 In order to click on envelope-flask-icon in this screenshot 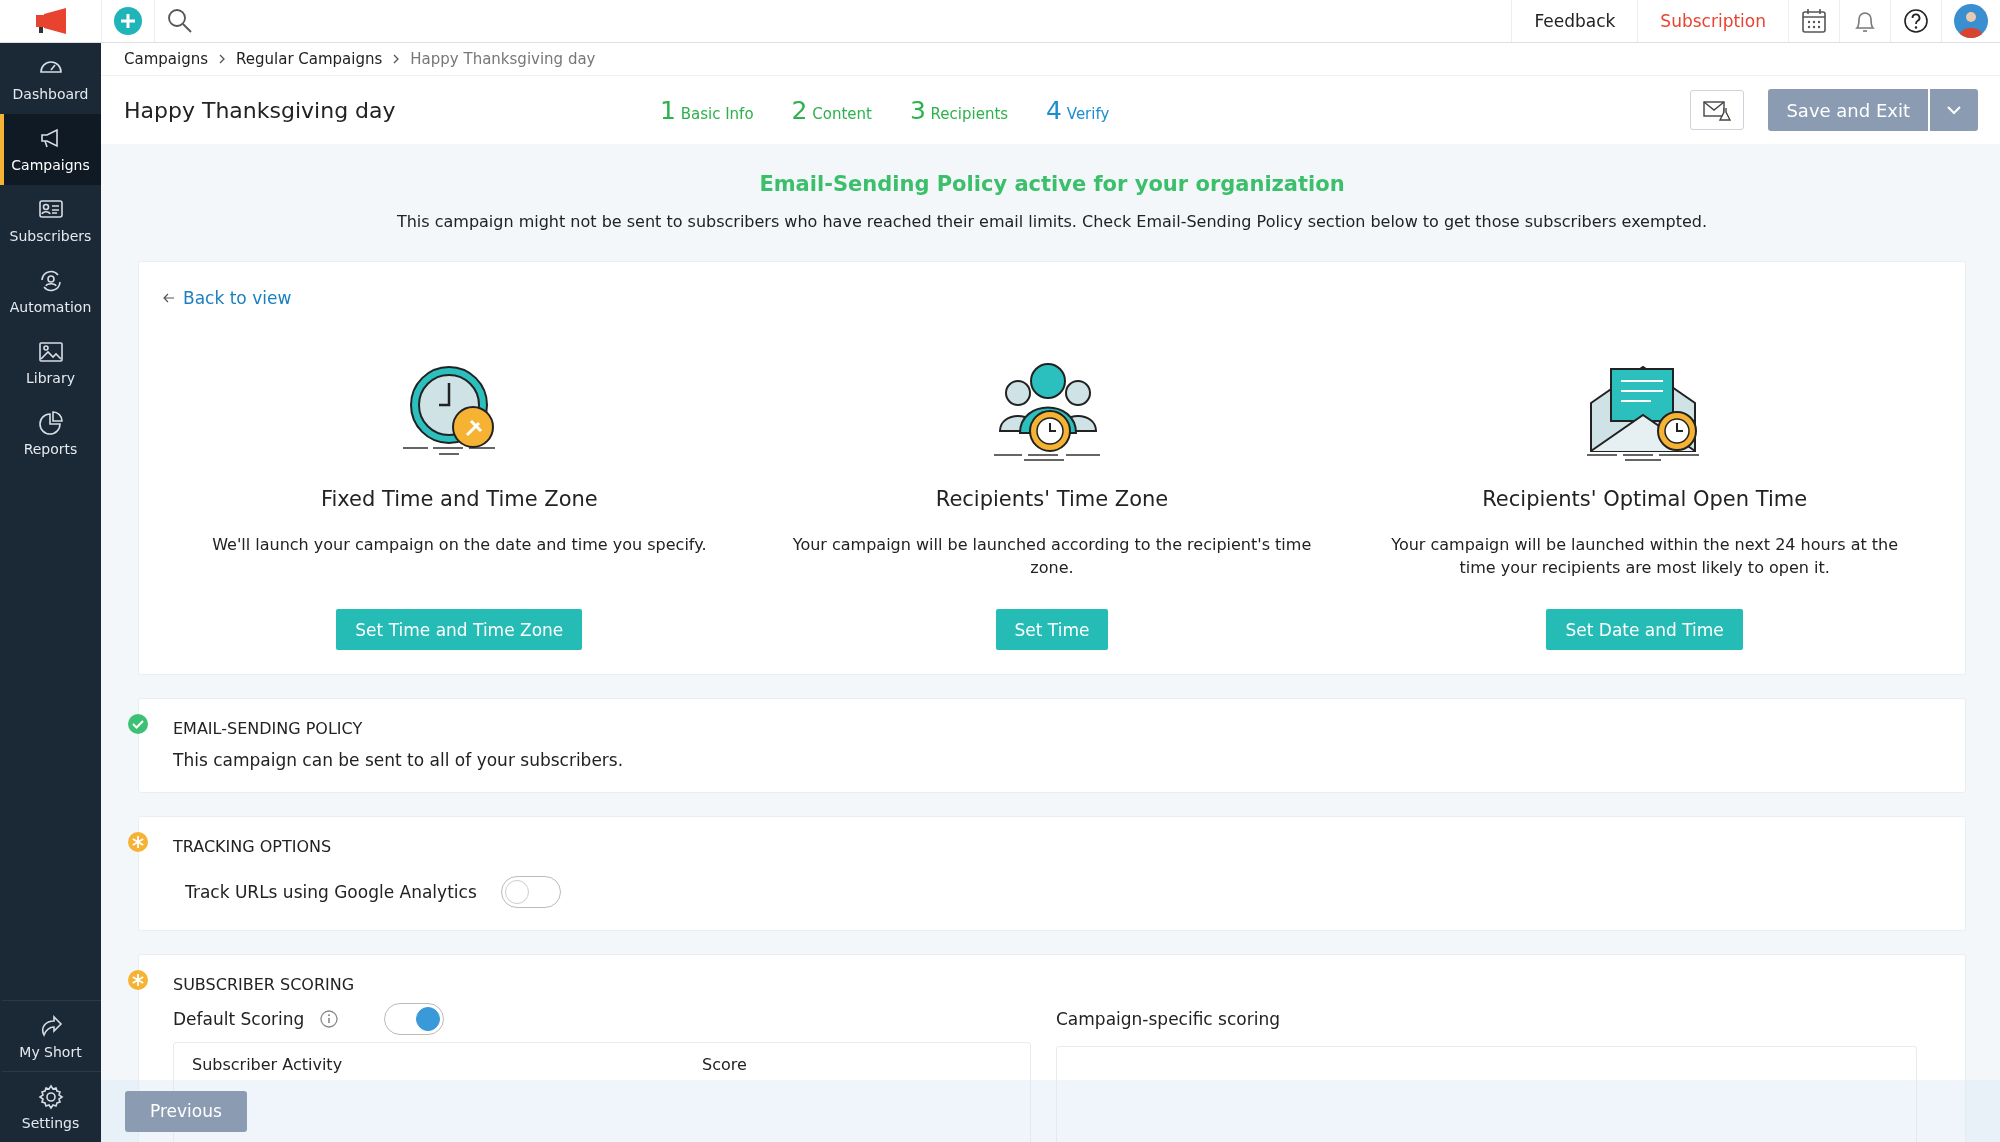, I will do `click(1717, 110)`.